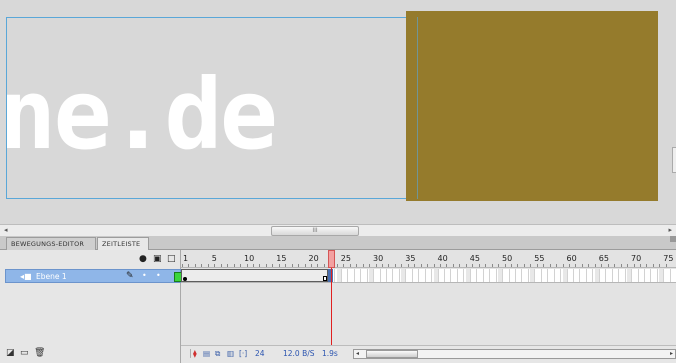  What do you see at coordinates (514, 354) in the screenshot?
I see `timeline-scrollbar: ◂ ▸` at bounding box center [514, 354].